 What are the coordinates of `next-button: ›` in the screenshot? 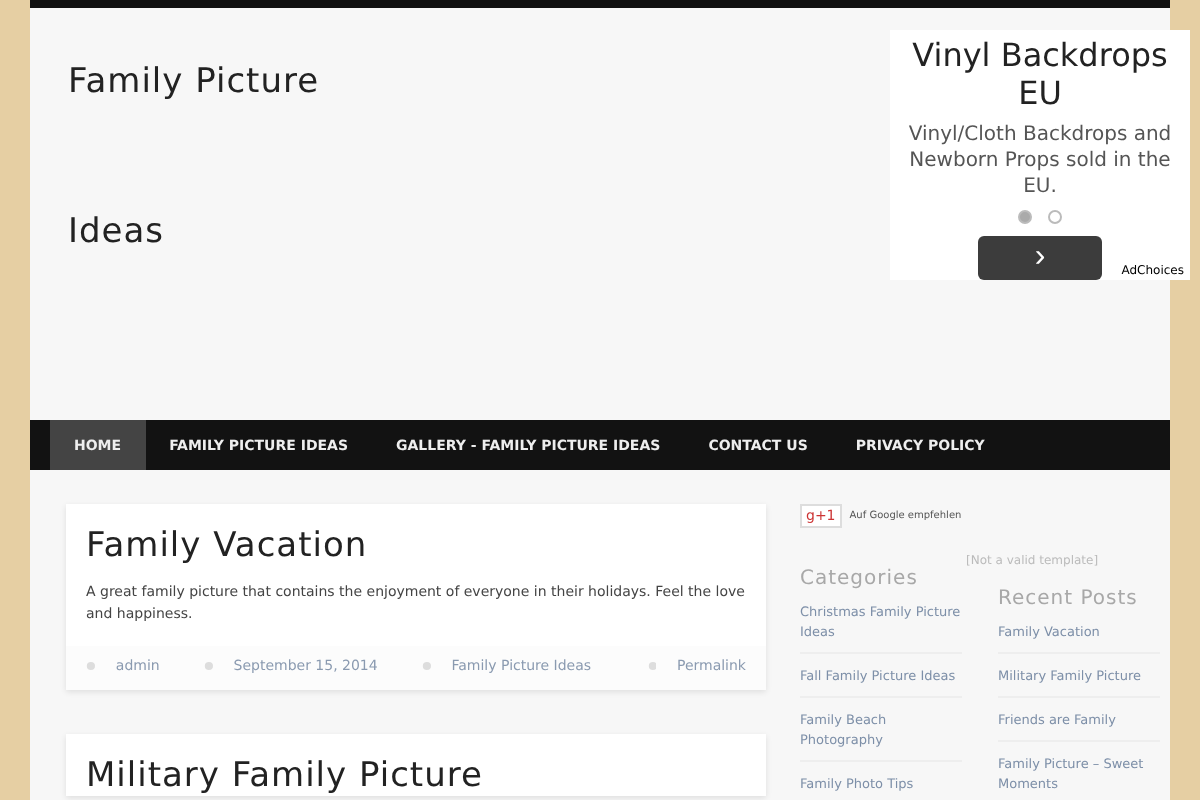 It's located at (1040, 258).